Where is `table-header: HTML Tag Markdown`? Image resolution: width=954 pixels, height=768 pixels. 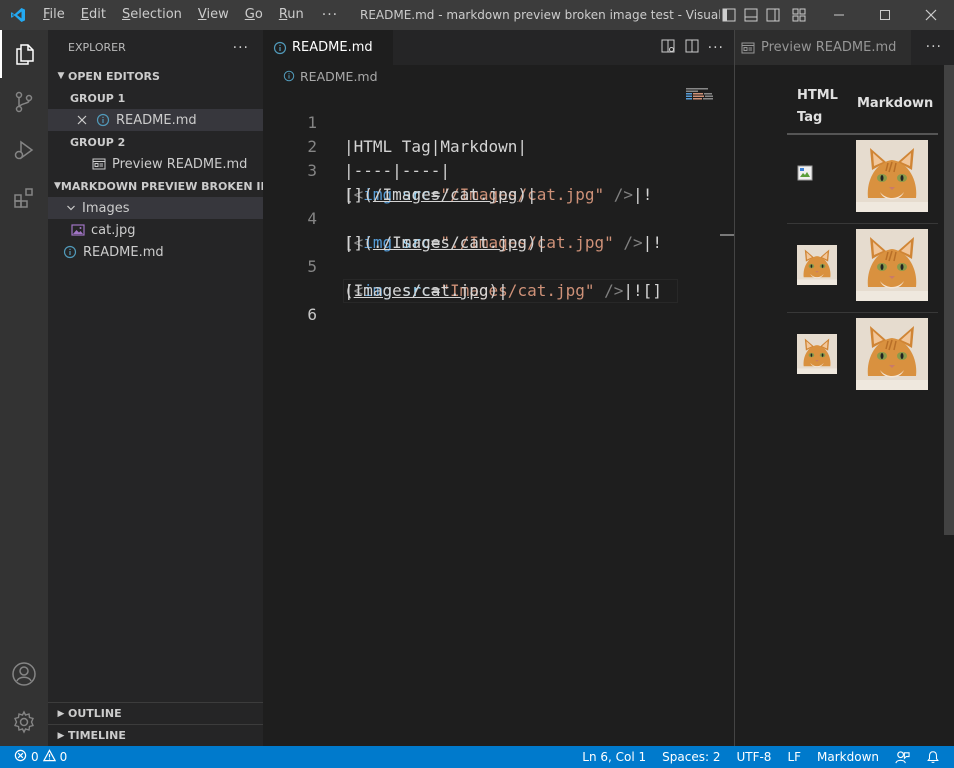 table-header: HTML Tag Markdown is located at coordinates (862, 107).